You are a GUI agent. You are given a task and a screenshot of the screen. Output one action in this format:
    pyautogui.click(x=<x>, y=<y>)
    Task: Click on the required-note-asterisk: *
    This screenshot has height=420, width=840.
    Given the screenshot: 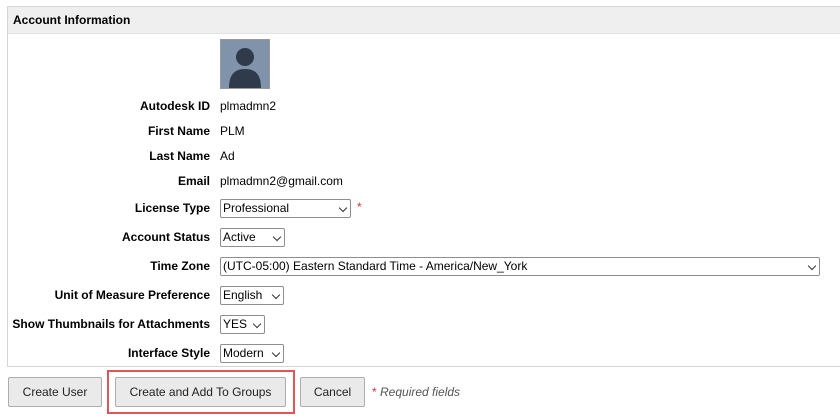 What is the action you would take?
    pyautogui.click(x=374, y=392)
    